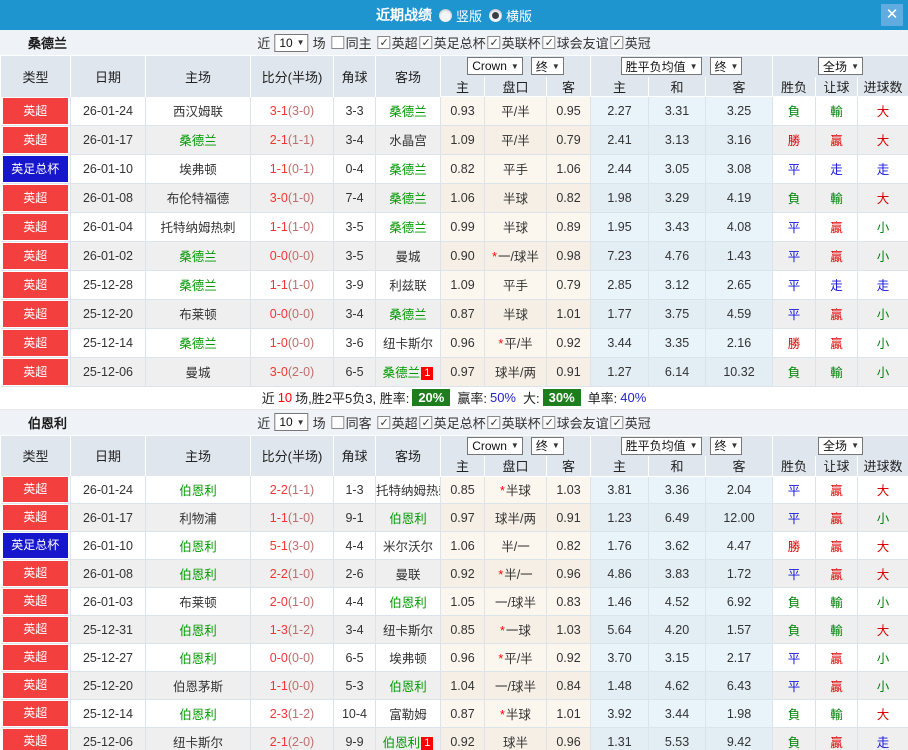 The image size is (908, 750). I want to click on full-time-score: 1-3, so click(278, 629).